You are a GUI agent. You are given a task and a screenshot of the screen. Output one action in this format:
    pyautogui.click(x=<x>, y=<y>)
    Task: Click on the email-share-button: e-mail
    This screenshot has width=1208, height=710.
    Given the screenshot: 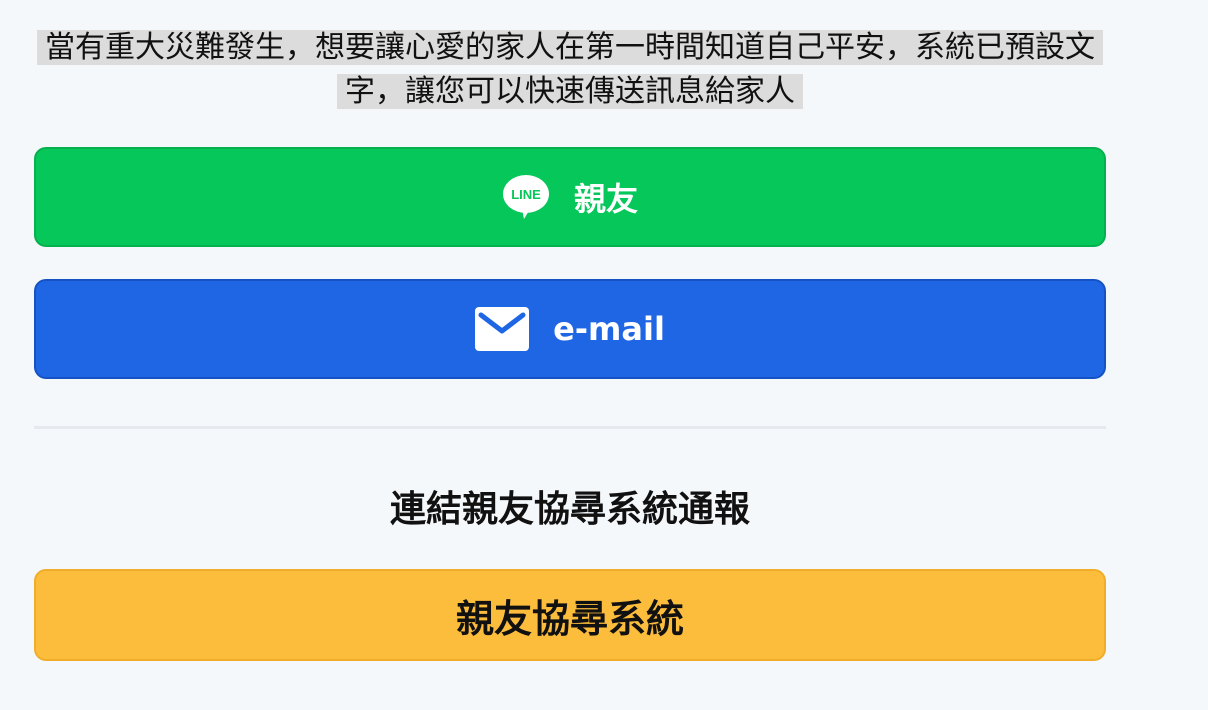 What is the action you would take?
    pyautogui.click(x=570, y=329)
    